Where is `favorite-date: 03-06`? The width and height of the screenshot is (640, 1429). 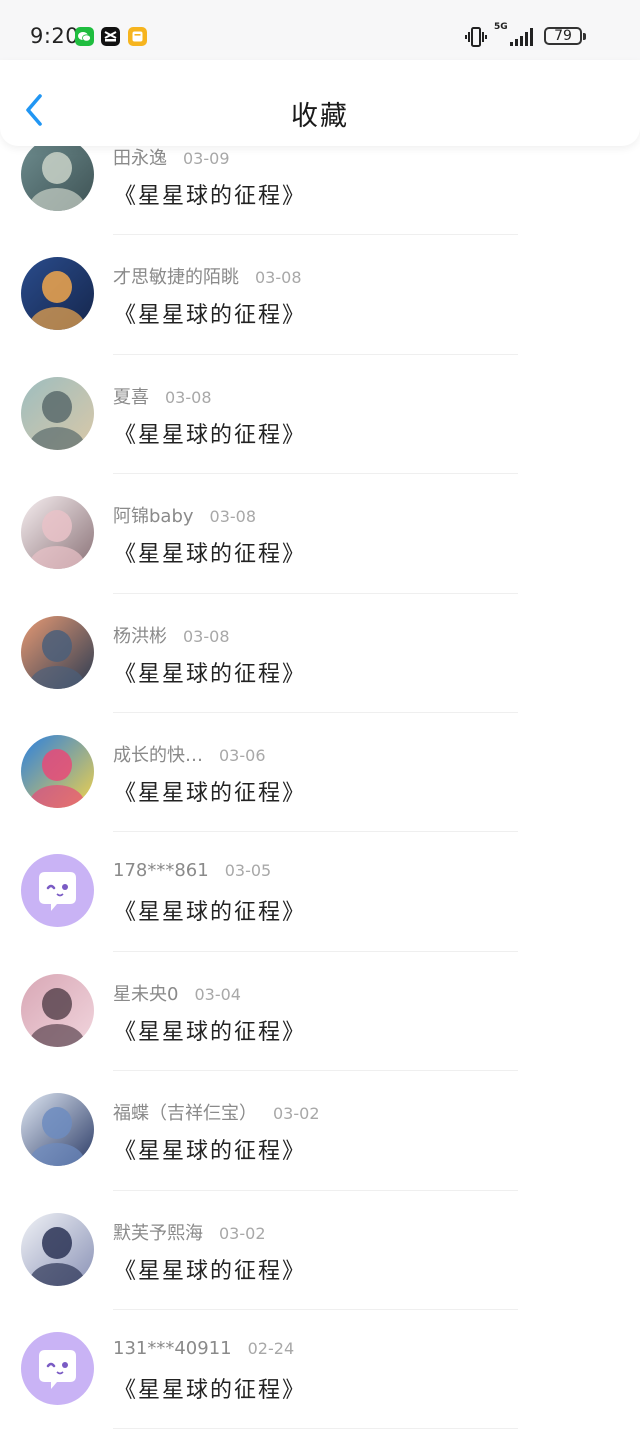 favorite-date: 03-06 is located at coordinates (242, 755).